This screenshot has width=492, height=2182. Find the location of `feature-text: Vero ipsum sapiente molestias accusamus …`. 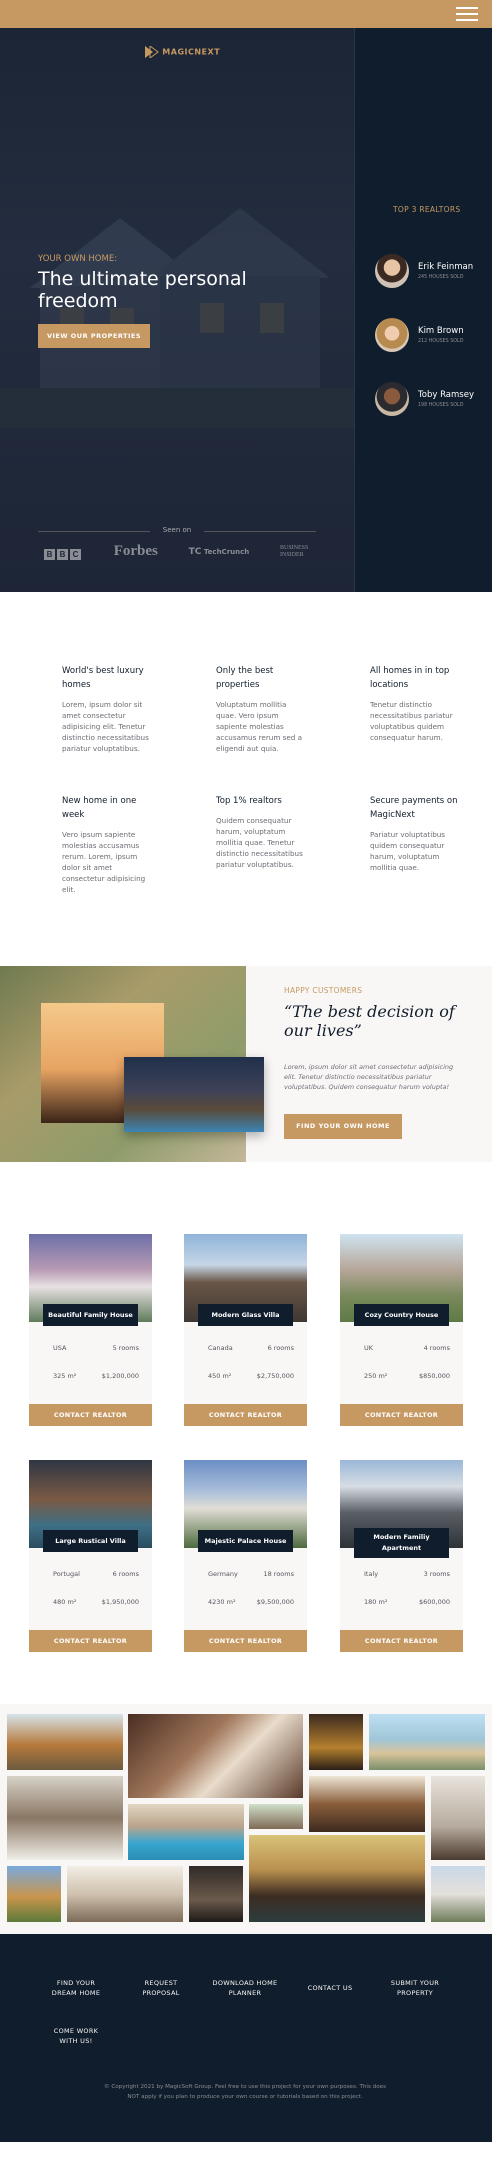

feature-text: Vero ipsum sapiente molestias accusamus … is located at coordinates (104, 862).